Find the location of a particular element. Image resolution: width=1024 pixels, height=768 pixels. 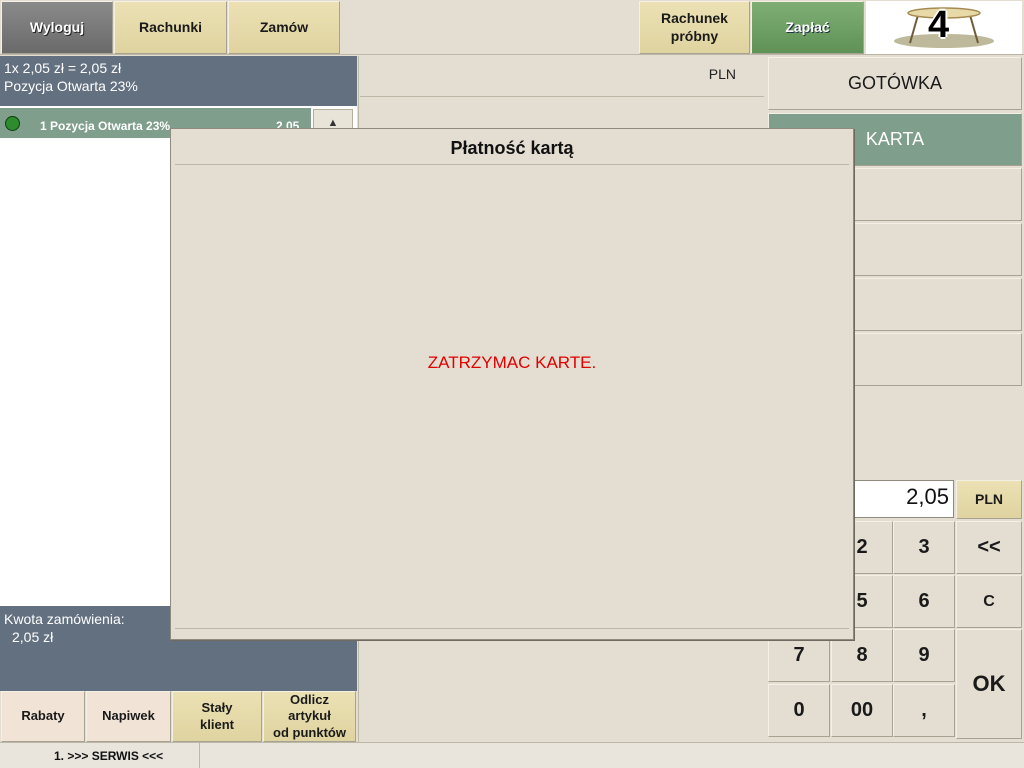

backspace-button: << is located at coordinates (989, 547).